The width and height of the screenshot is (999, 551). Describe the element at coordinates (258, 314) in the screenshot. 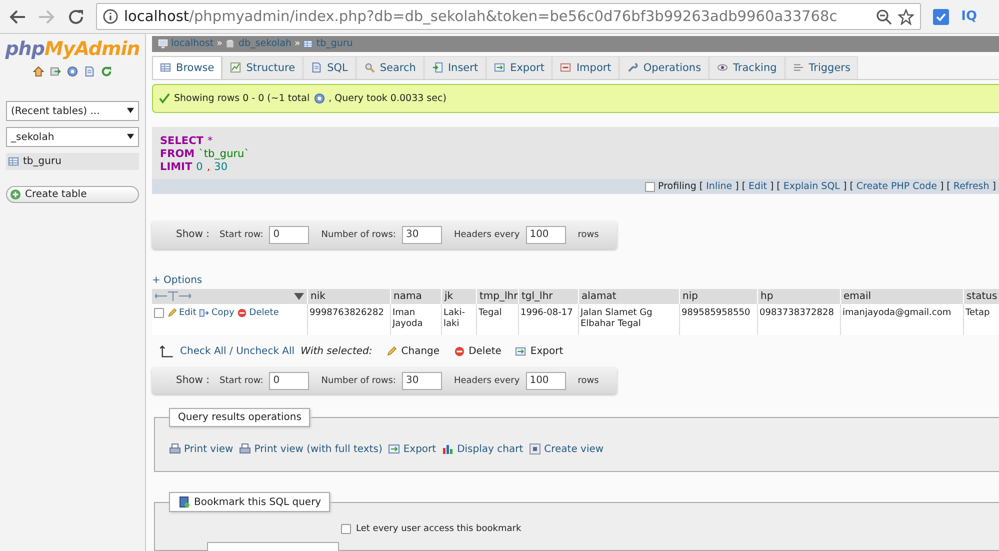

I see `row-action-link: Delete` at that location.